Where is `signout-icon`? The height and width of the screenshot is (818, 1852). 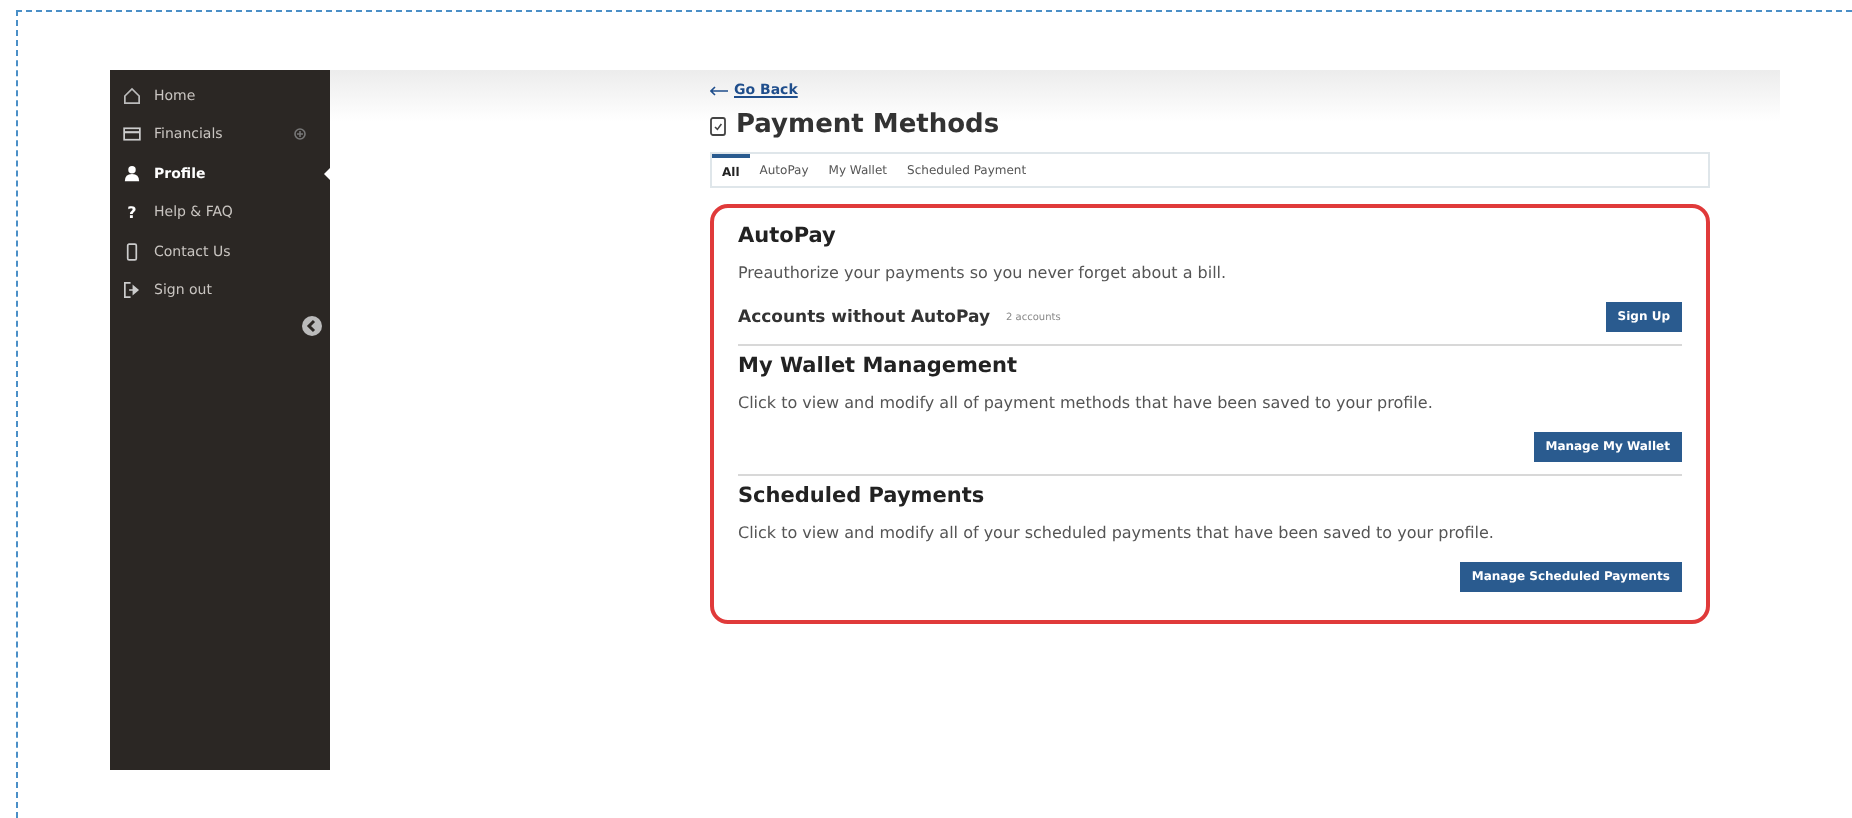 signout-icon is located at coordinates (132, 290).